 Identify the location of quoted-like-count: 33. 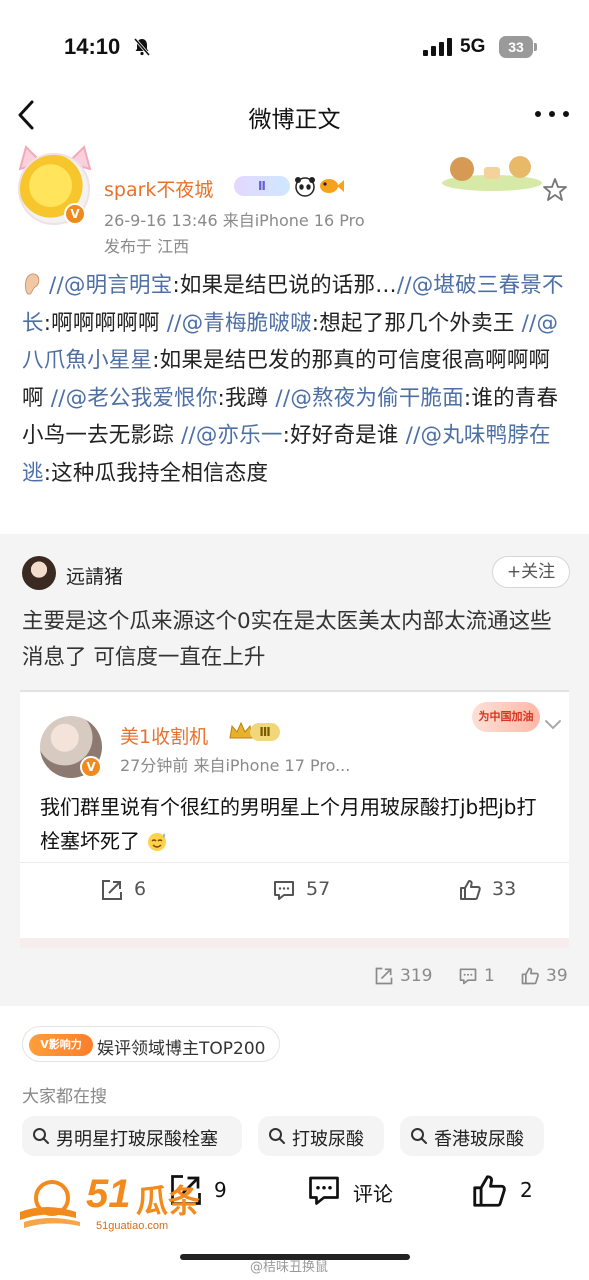
(504, 889).